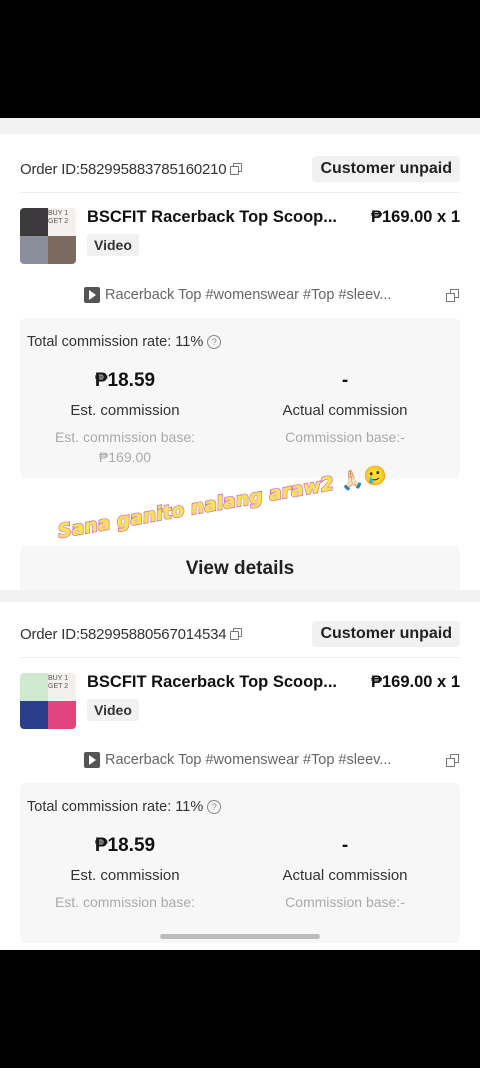 Image resolution: width=480 pixels, height=1068 pixels. I want to click on order-id: Order ID:582995883785160210, so click(131, 169).